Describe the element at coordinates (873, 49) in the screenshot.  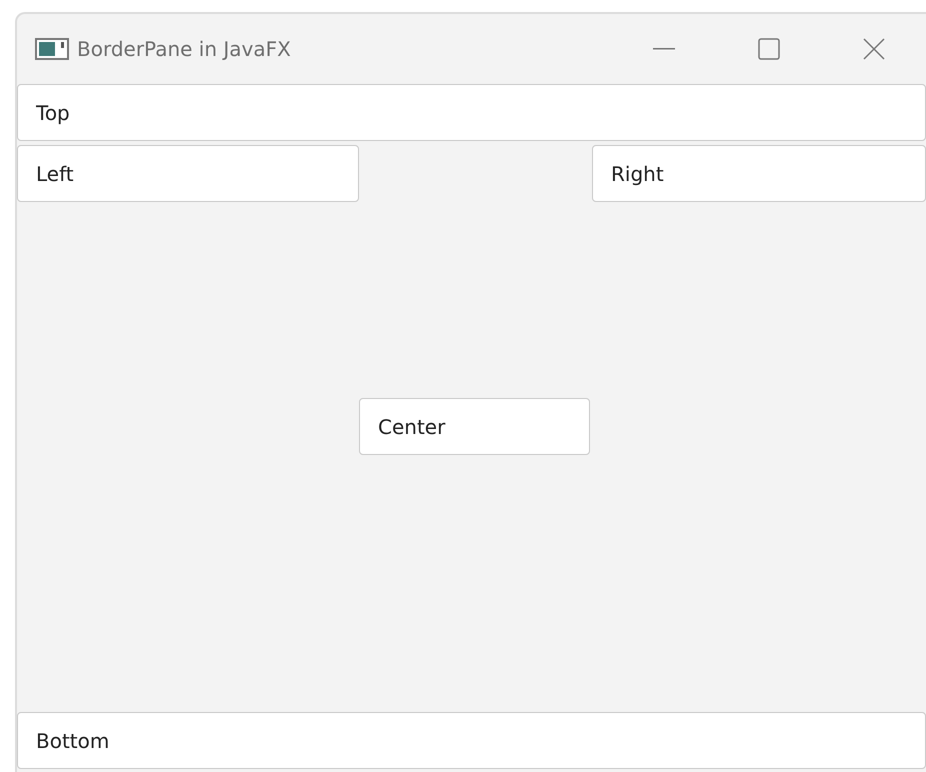
I see `close-icon` at that location.